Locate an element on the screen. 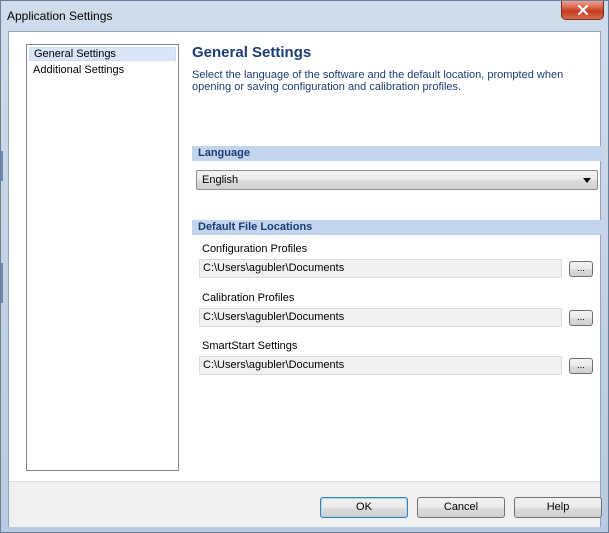 This screenshot has height=533, width=609. page-title: General Settings is located at coordinates (252, 52).